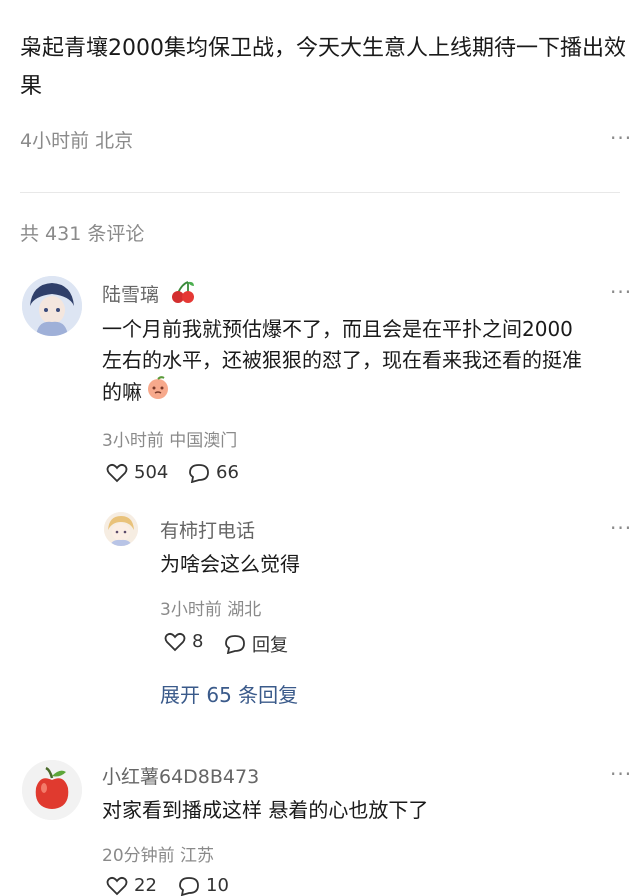 The height and width of the screenshot is (896, 640). What do you see at coordinates (158, 392) in the screenshot?
I see `peach-face-emoji` at bounding box center [158, 392].